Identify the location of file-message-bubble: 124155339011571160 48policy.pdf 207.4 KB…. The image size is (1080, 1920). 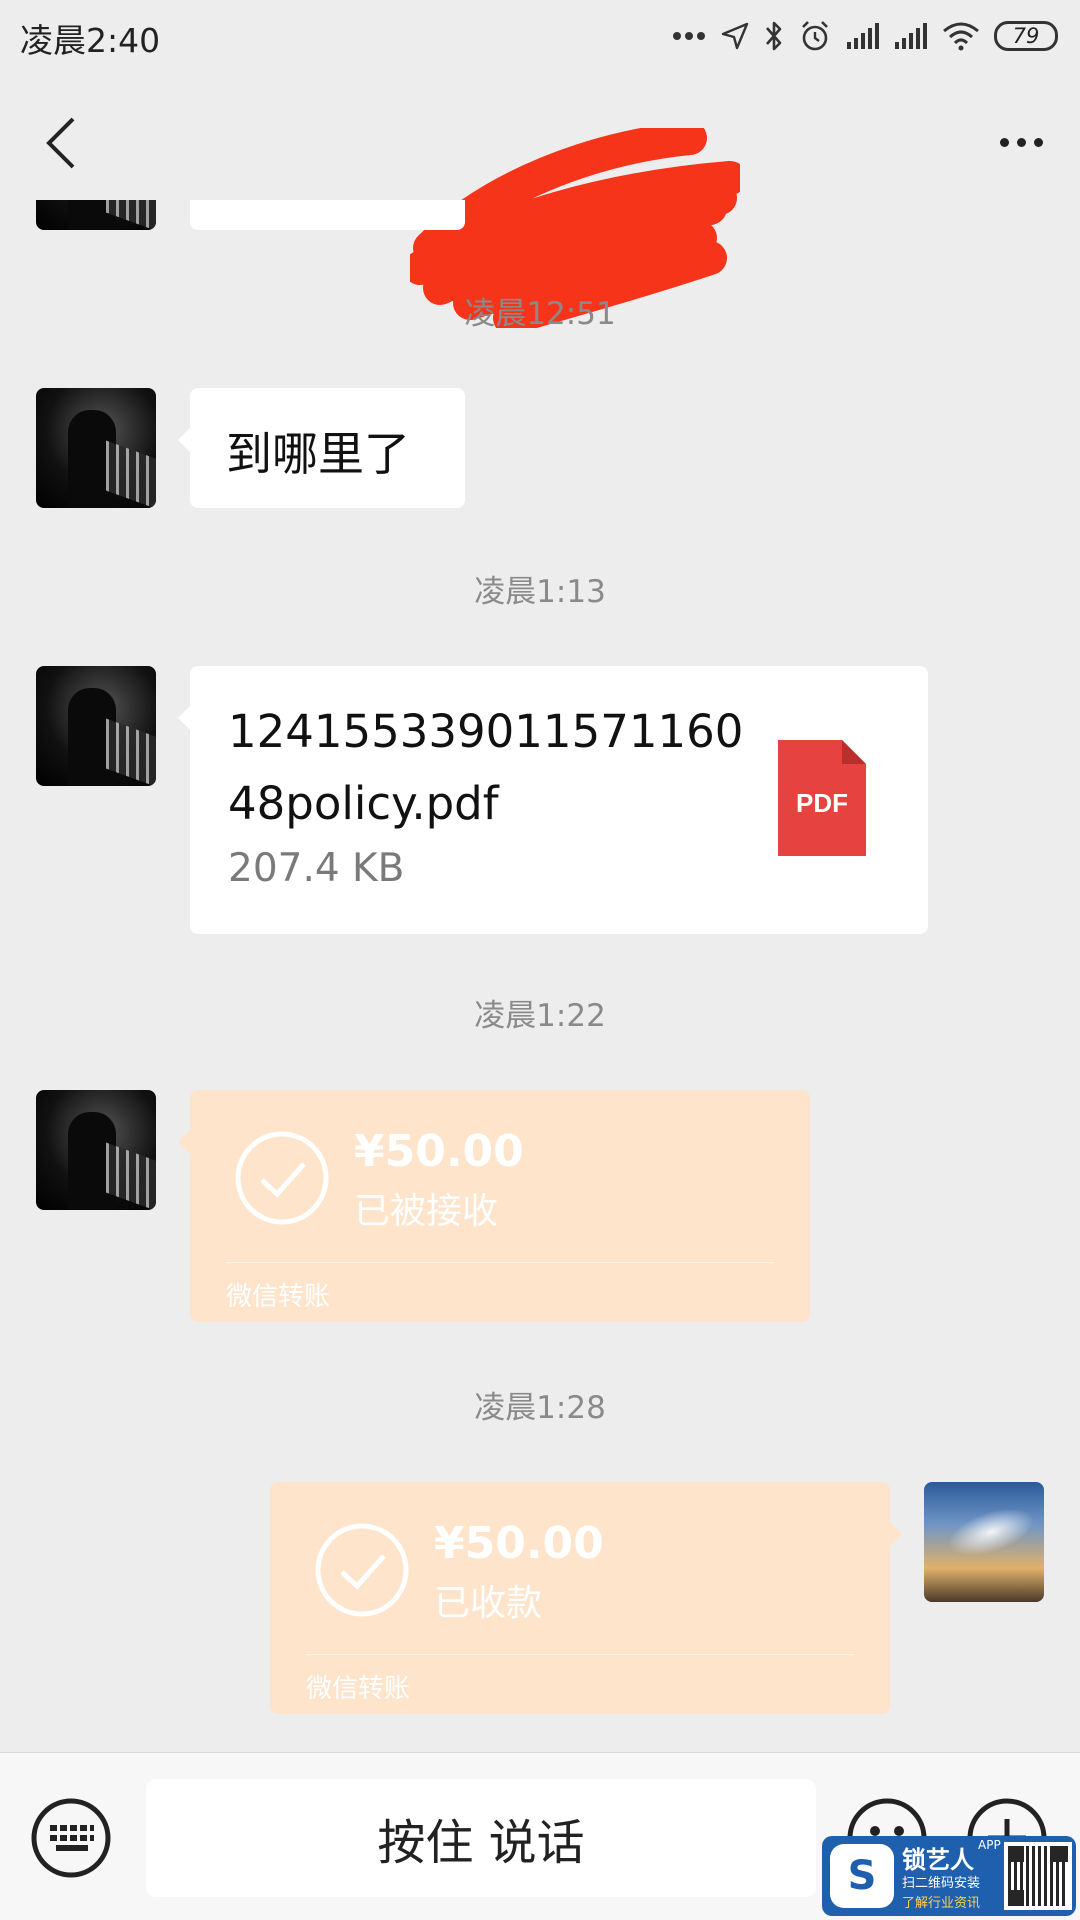
(553, 800).